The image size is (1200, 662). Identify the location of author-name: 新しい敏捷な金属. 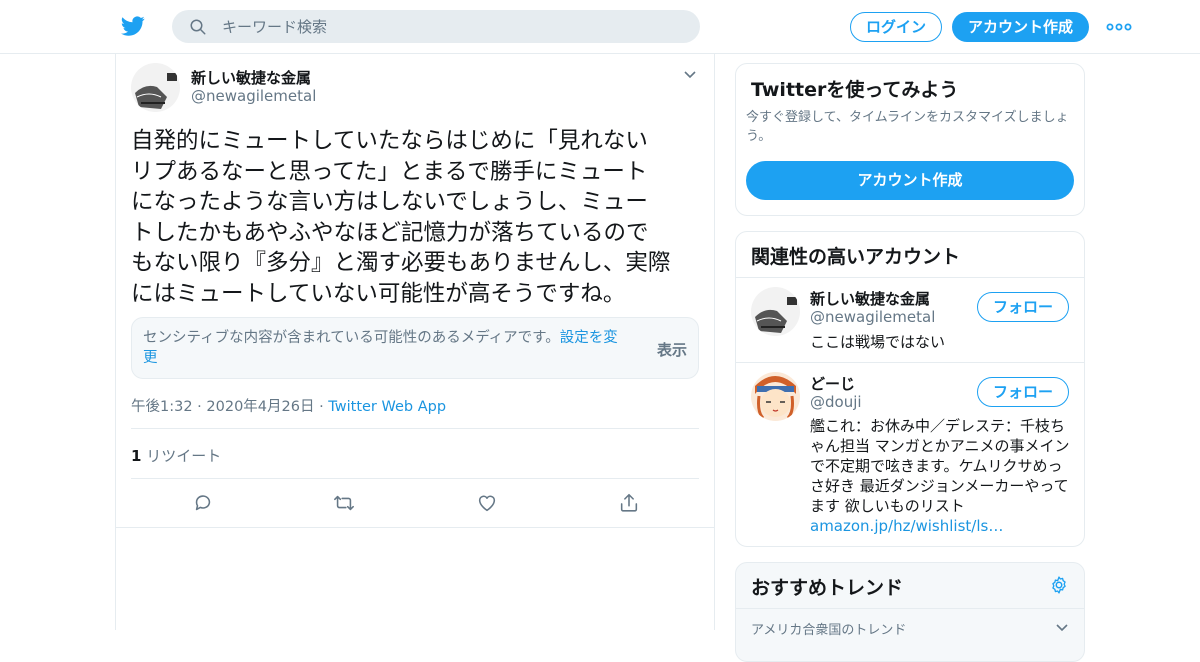
(251, 77).